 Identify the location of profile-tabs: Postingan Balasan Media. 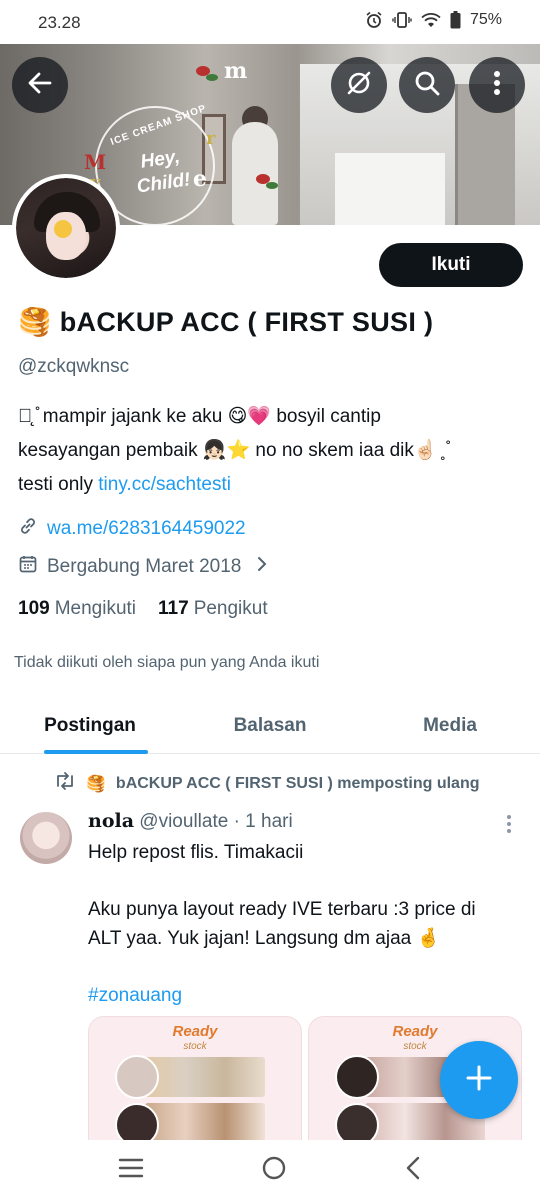
(270, 726).